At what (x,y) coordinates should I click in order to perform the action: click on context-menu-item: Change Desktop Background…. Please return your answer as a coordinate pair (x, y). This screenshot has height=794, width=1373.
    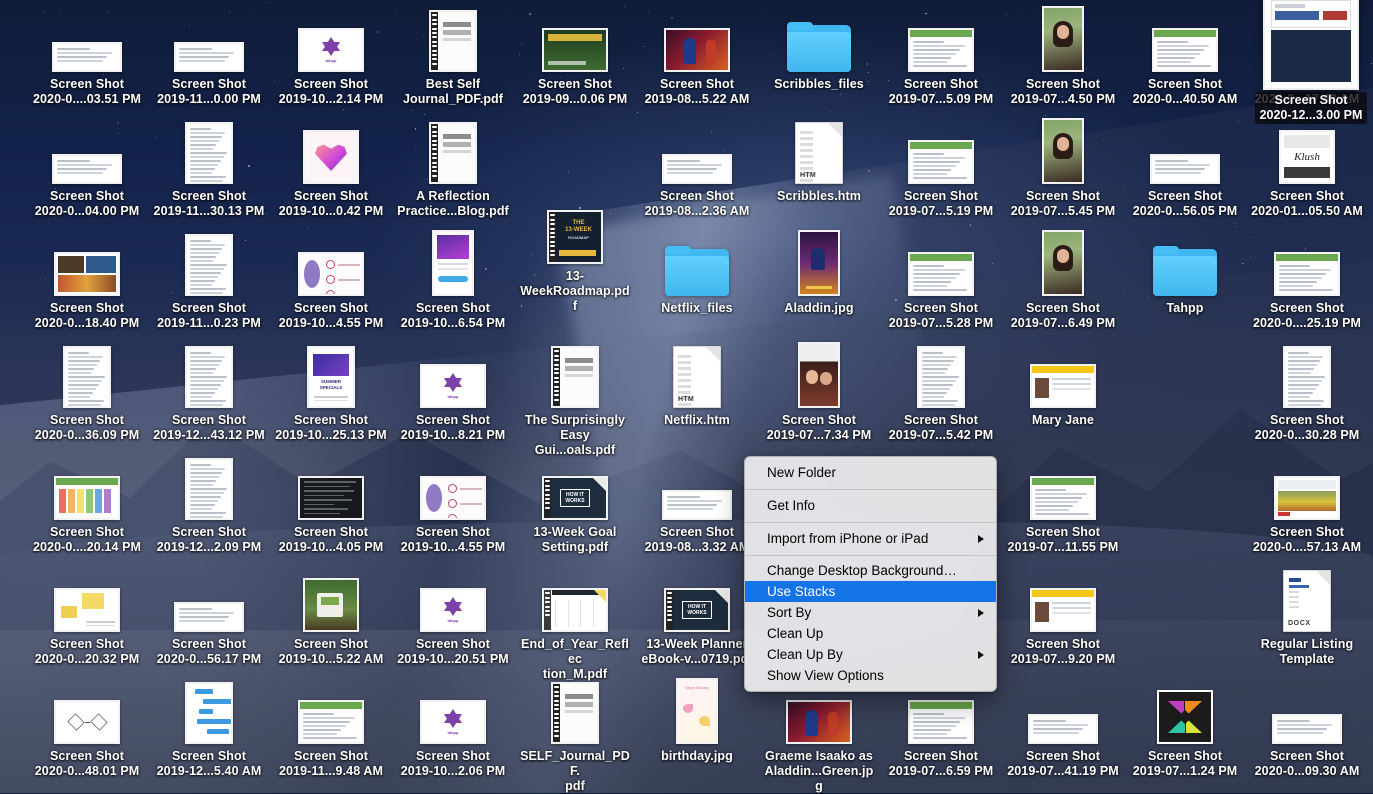
    Looking at the image, I should click on (870, 570).